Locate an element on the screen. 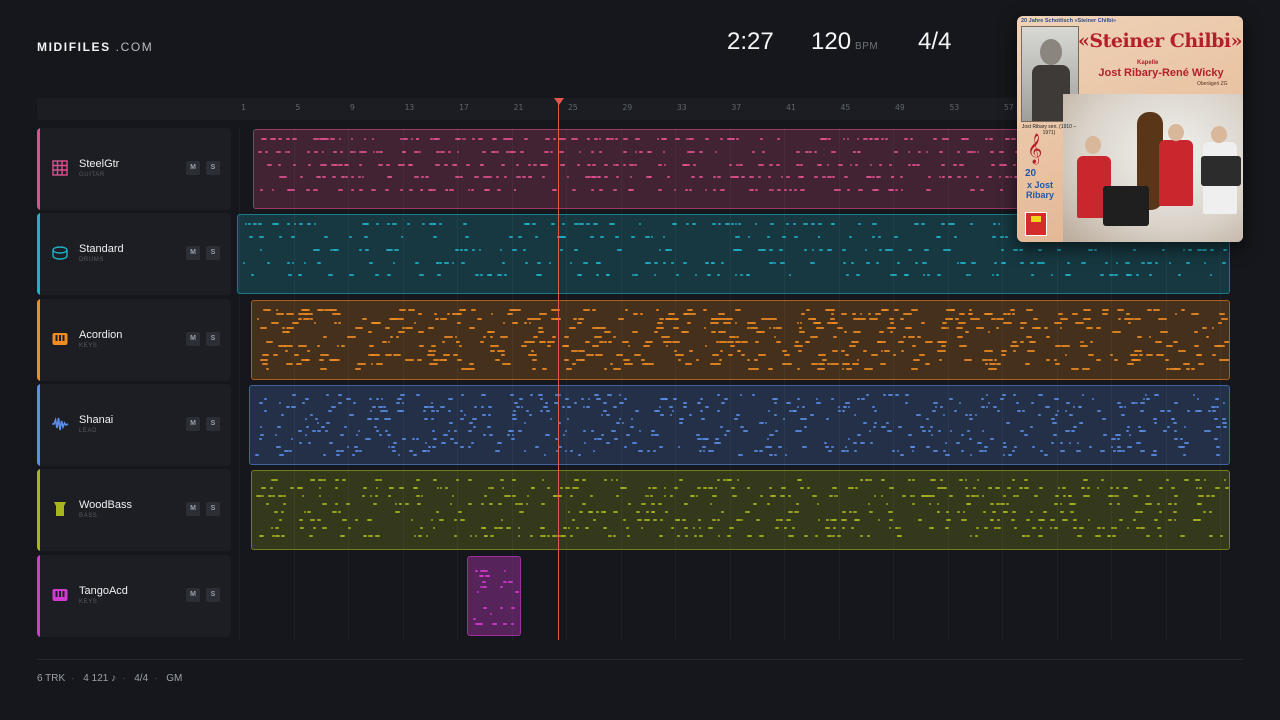  playhead is located at coordinates (558, 370).